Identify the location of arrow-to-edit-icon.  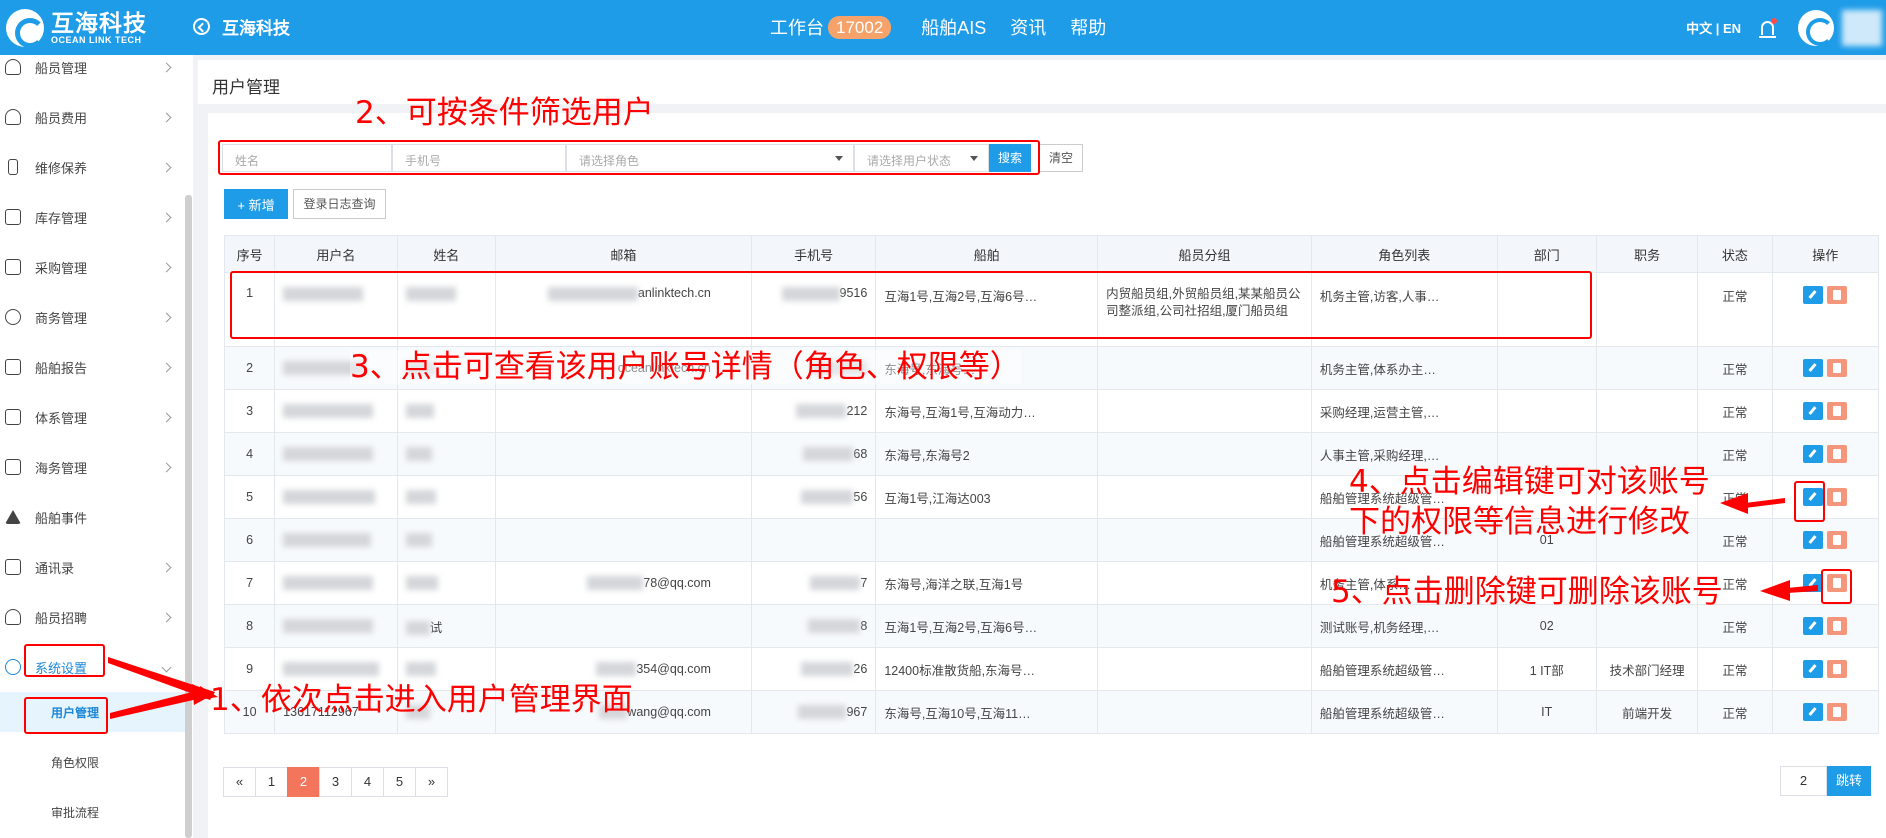
(1765, 503).